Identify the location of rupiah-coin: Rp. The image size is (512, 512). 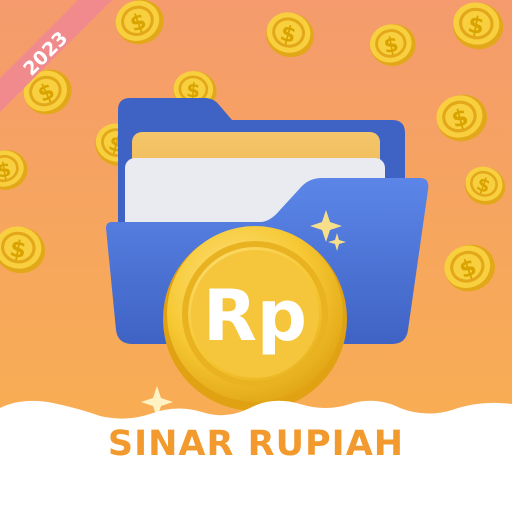
(255, 318).